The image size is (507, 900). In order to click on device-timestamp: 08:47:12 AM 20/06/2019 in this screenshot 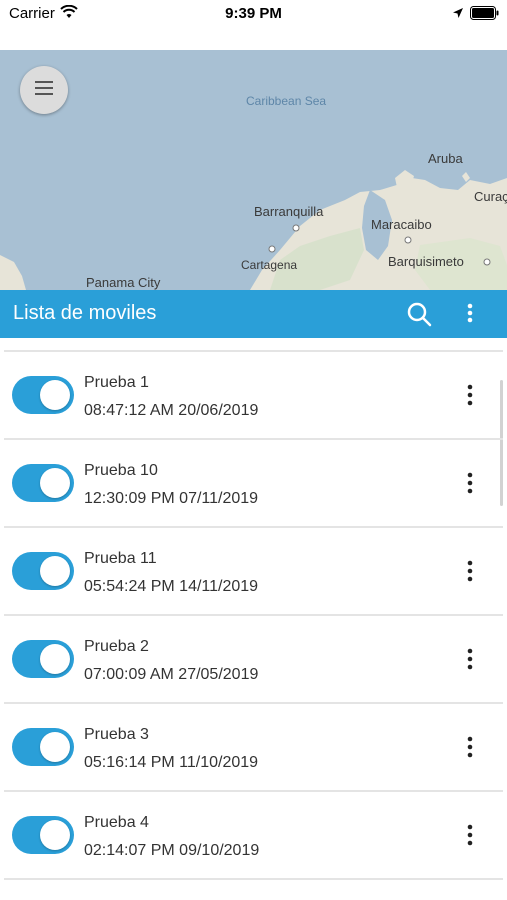, I will do `click(171, 410)`.